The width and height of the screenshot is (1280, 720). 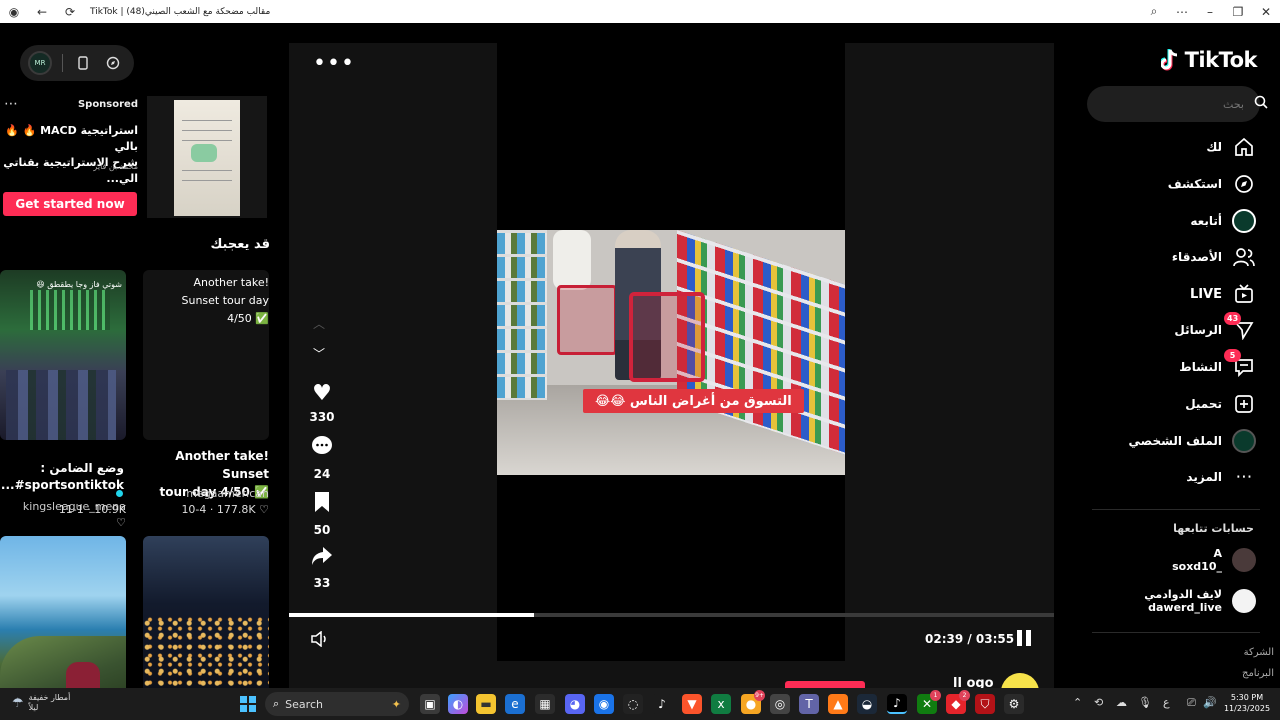 I want to click on more-icon: ⋯, so click(x=1182, y=11).